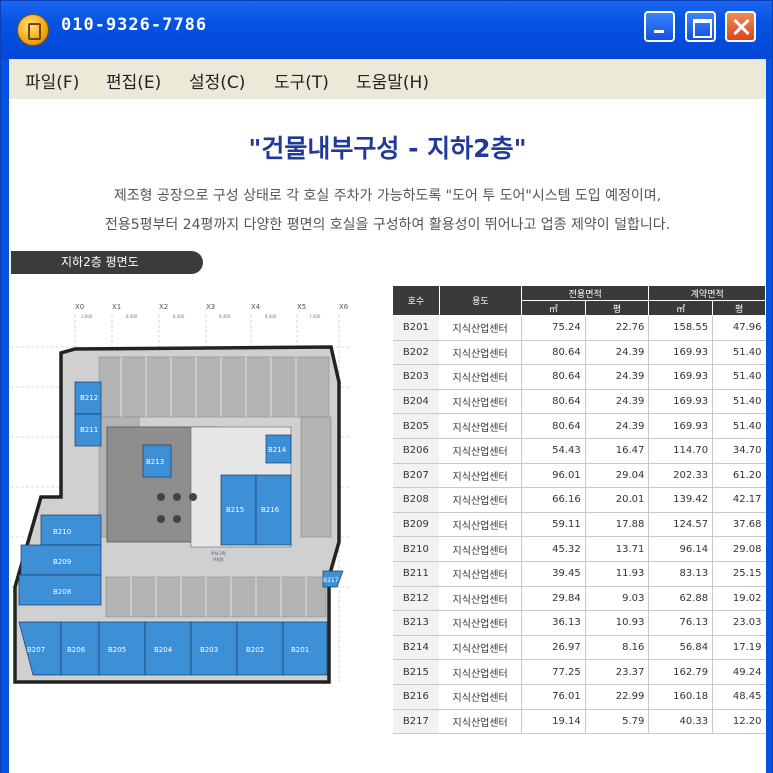  I want to click on contract-sqm: 139.42, so click(681, 500).